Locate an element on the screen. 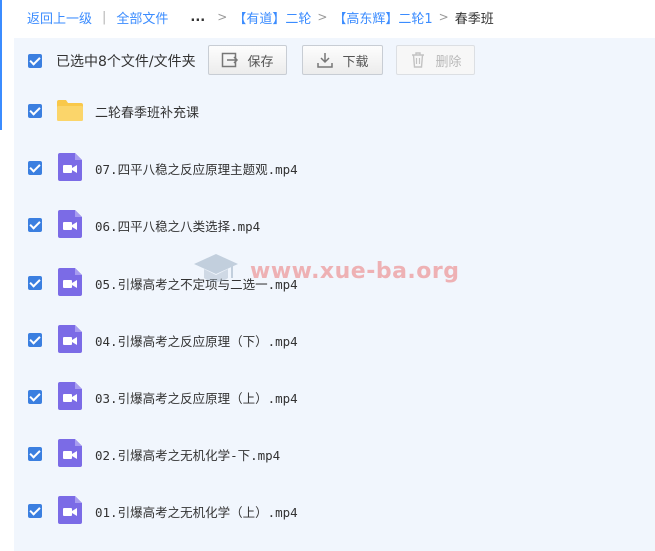  file-name: 02.引爆高考之无机化学-下.mp4 is located at coordinates (187, 454).